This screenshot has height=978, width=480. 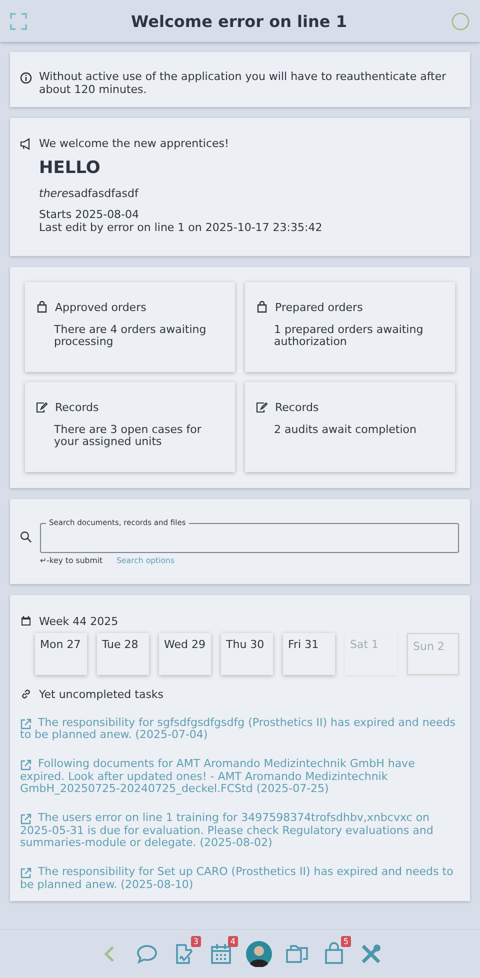 I want to click on link-icon, so click(x=26, y=694).